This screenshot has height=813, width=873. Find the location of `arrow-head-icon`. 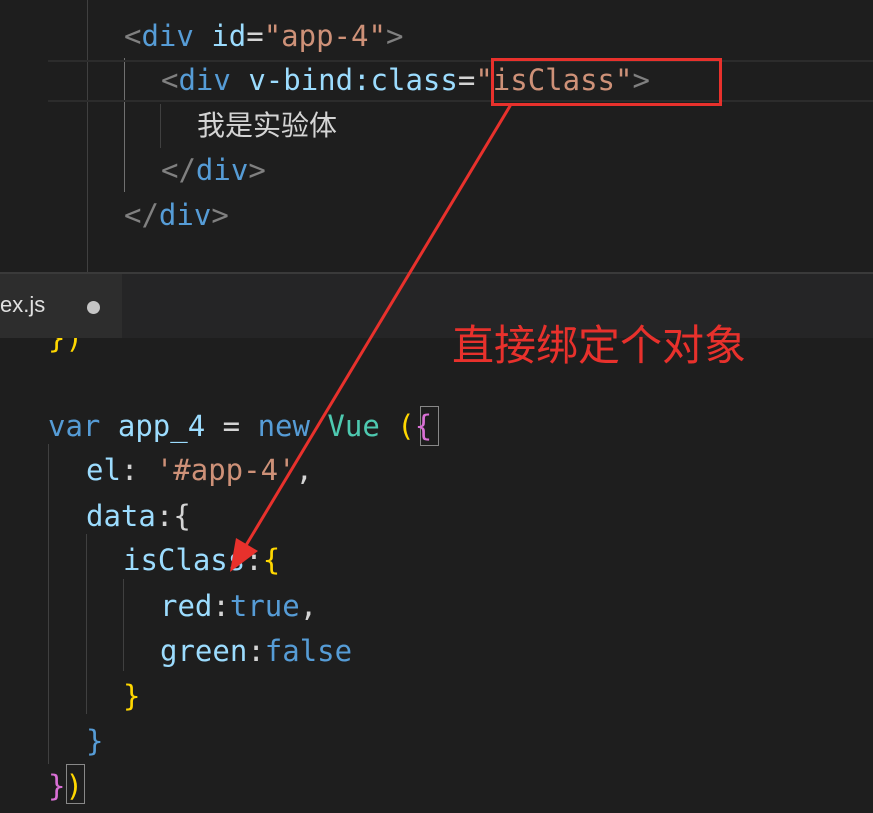

arrow-head-icon is located at coordinates (244, 555).